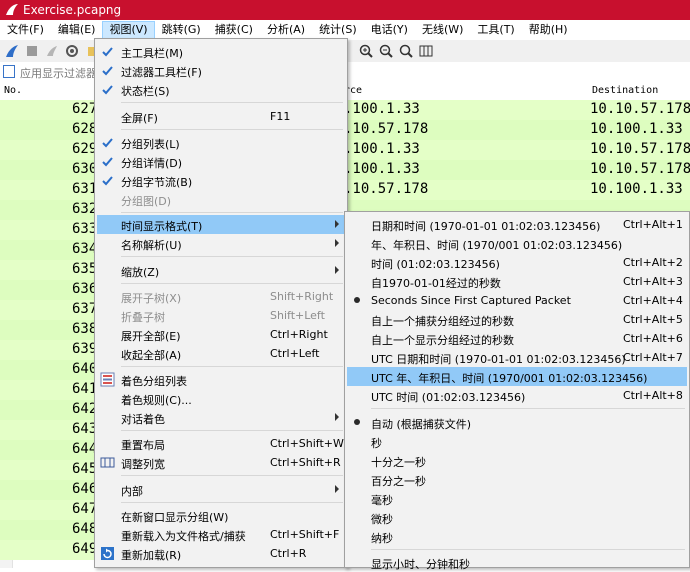 The image size is (690, 572). What do you see at coordinates (389, 30) in the screenshot?
I see `menu-telephony: 电话(Y)` at bounding box center [389, 30].